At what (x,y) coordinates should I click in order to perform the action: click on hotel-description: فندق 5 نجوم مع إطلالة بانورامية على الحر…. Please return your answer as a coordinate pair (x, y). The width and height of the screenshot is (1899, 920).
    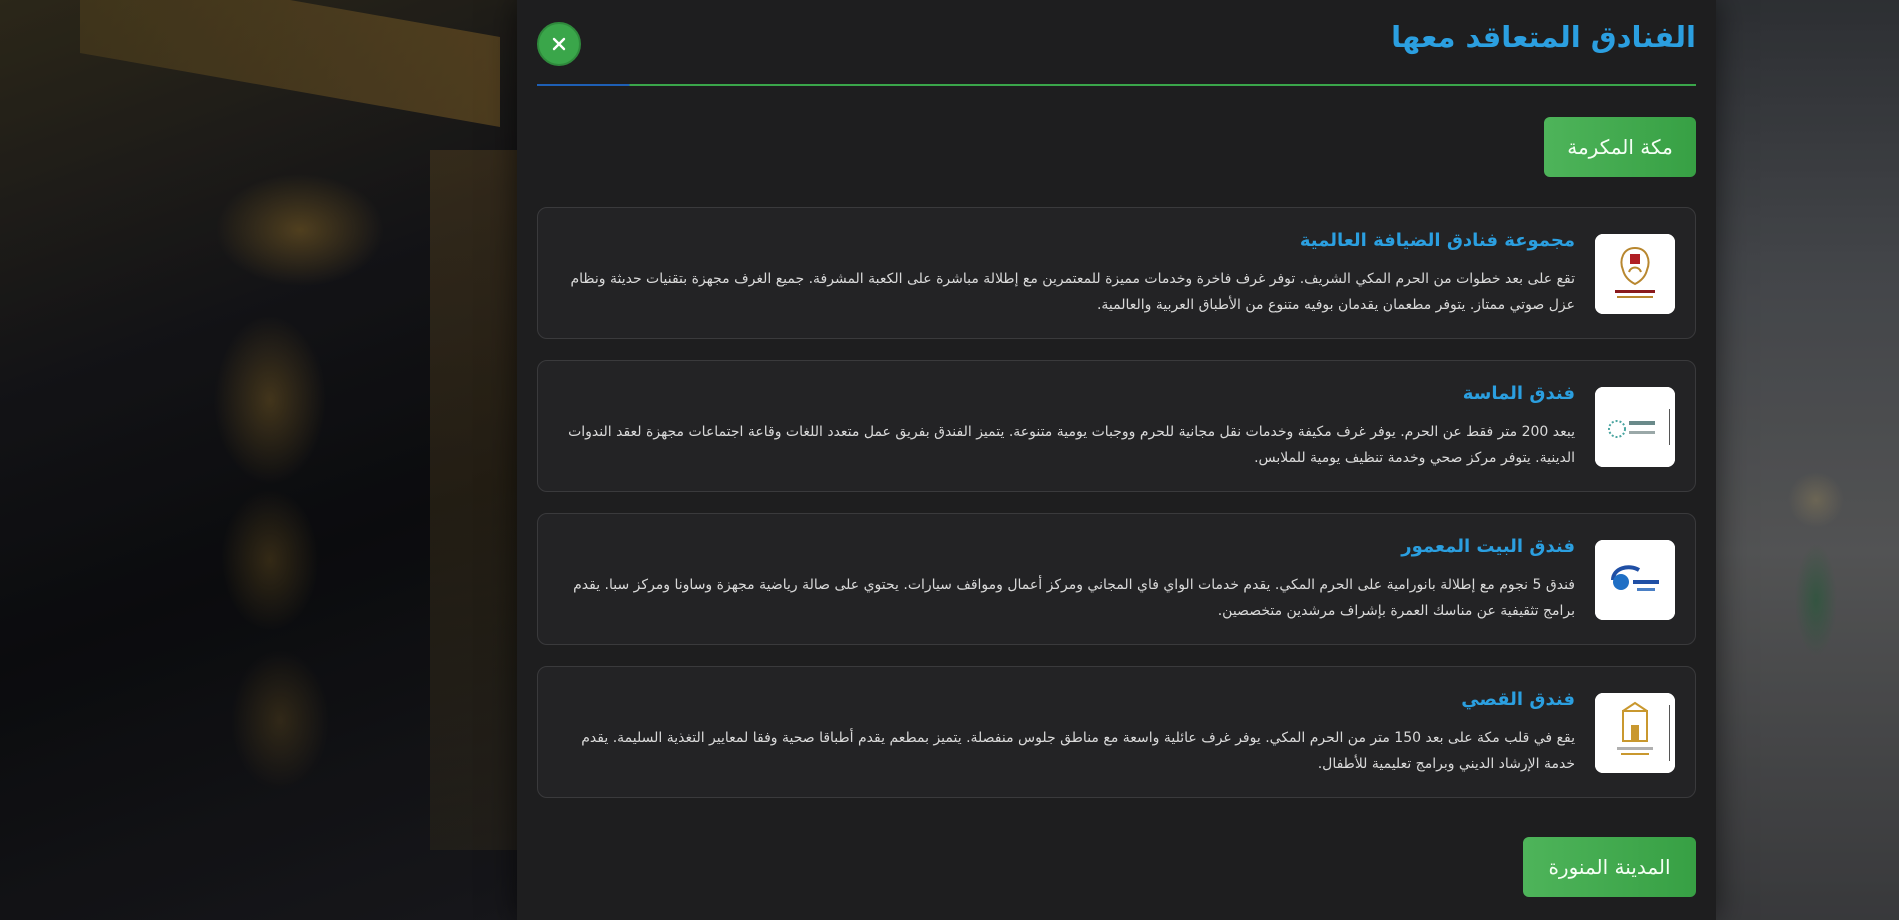
    Looking at the image, I should click on (1074, 598).